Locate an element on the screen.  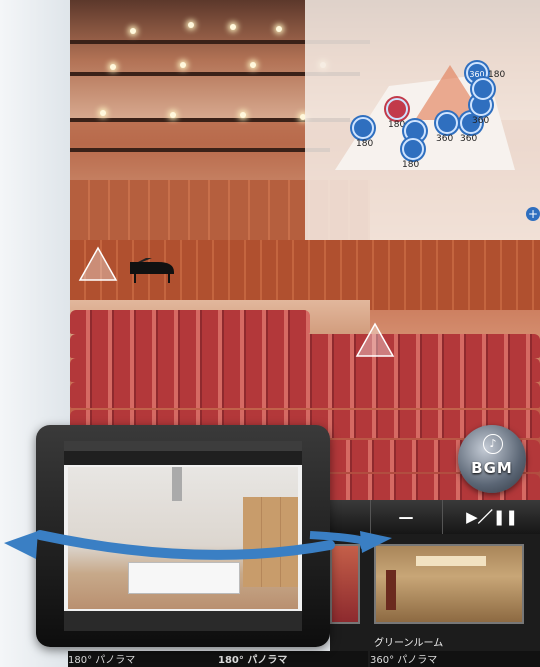
tablet-page-header is located at coordinates (183, 458).